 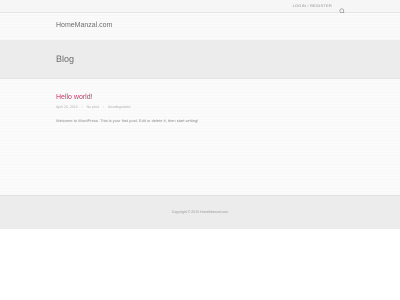 I want to click on post-title-link: Hello world!, so click(x=74, y=97).